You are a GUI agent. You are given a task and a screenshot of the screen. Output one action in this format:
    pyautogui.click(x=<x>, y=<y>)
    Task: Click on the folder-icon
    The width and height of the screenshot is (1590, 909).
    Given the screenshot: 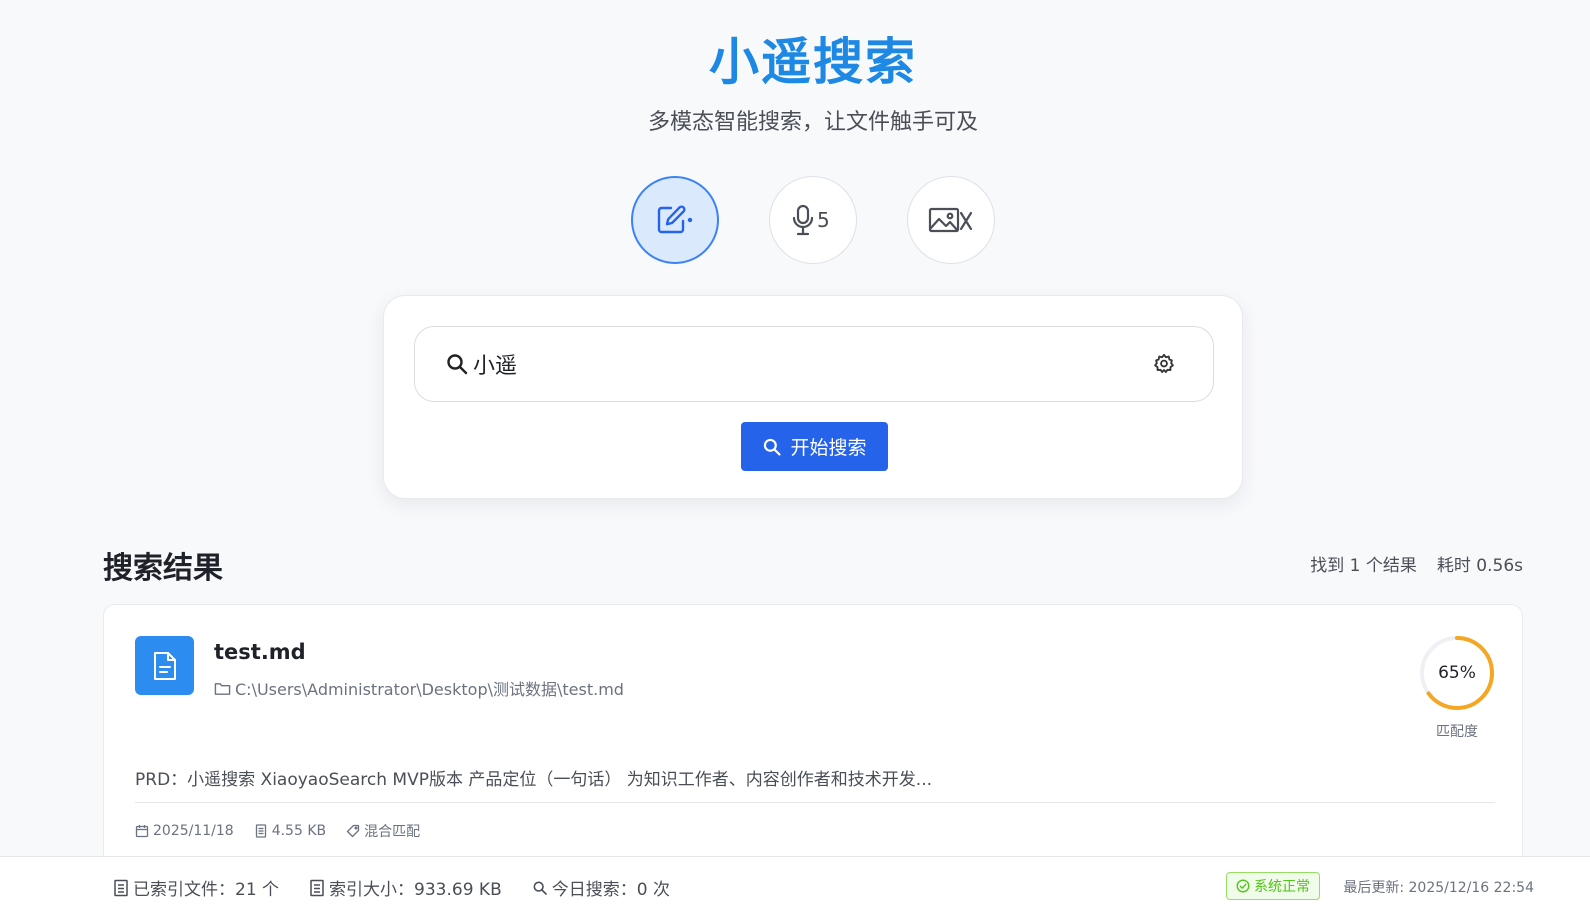 What is the action you would take?
    pyautogui.click(x=222, y=688)
    